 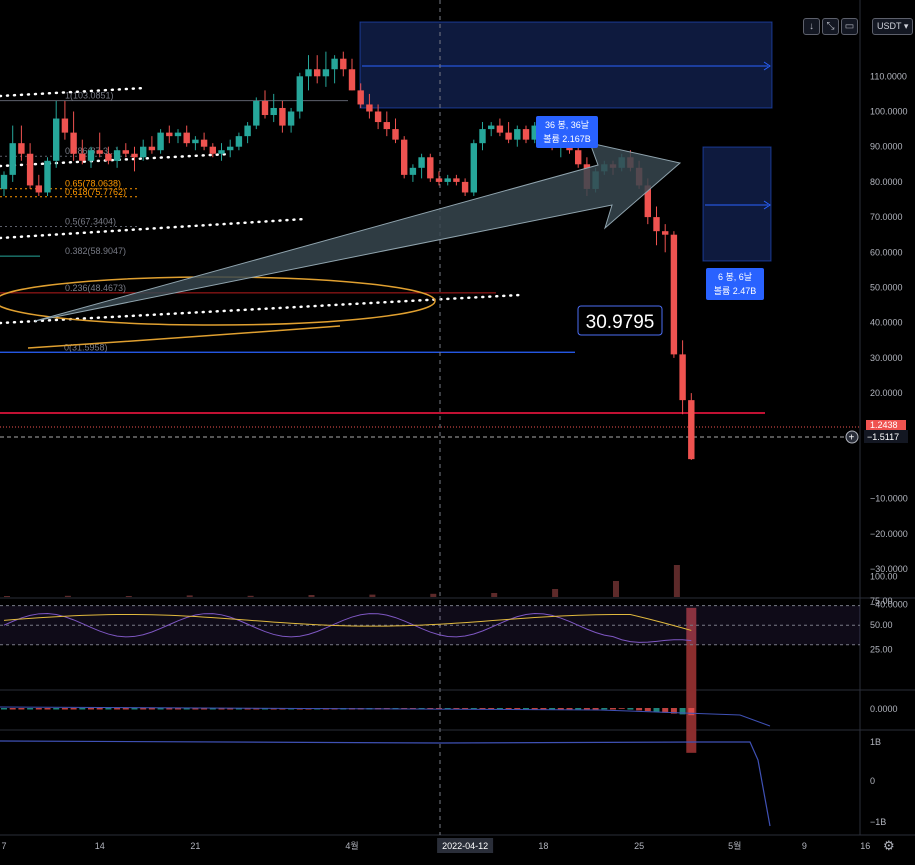 I want to click on curve-annotation, so click(x=184, y=337).